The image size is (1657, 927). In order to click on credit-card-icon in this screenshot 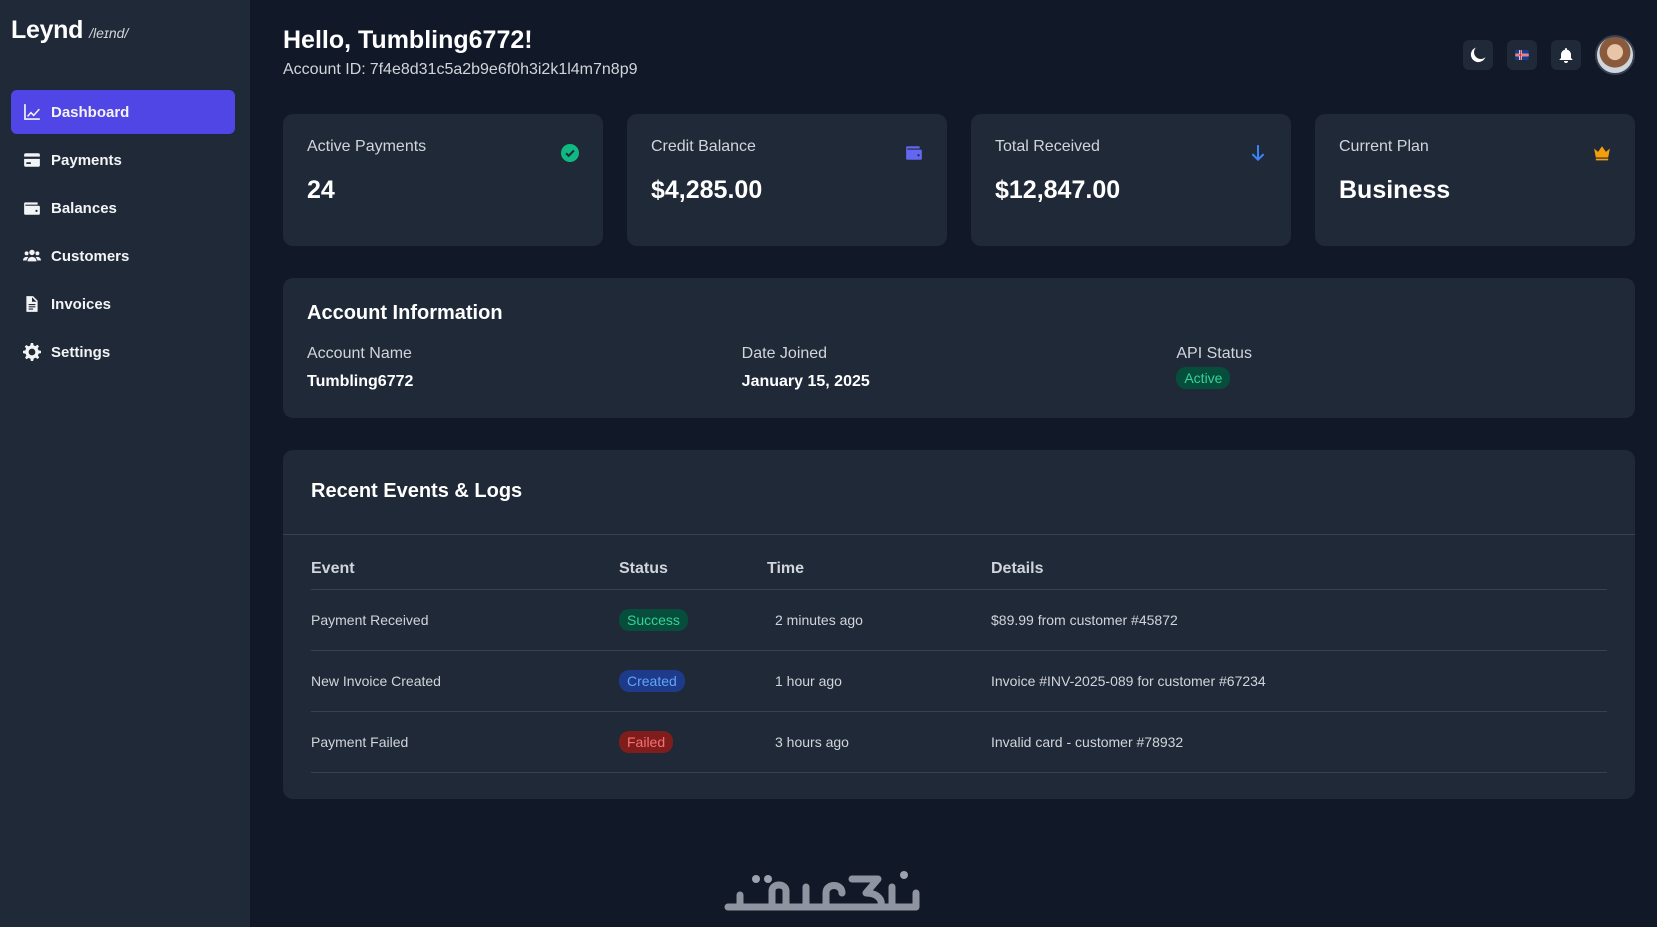, I will do `click(32, 160)`.